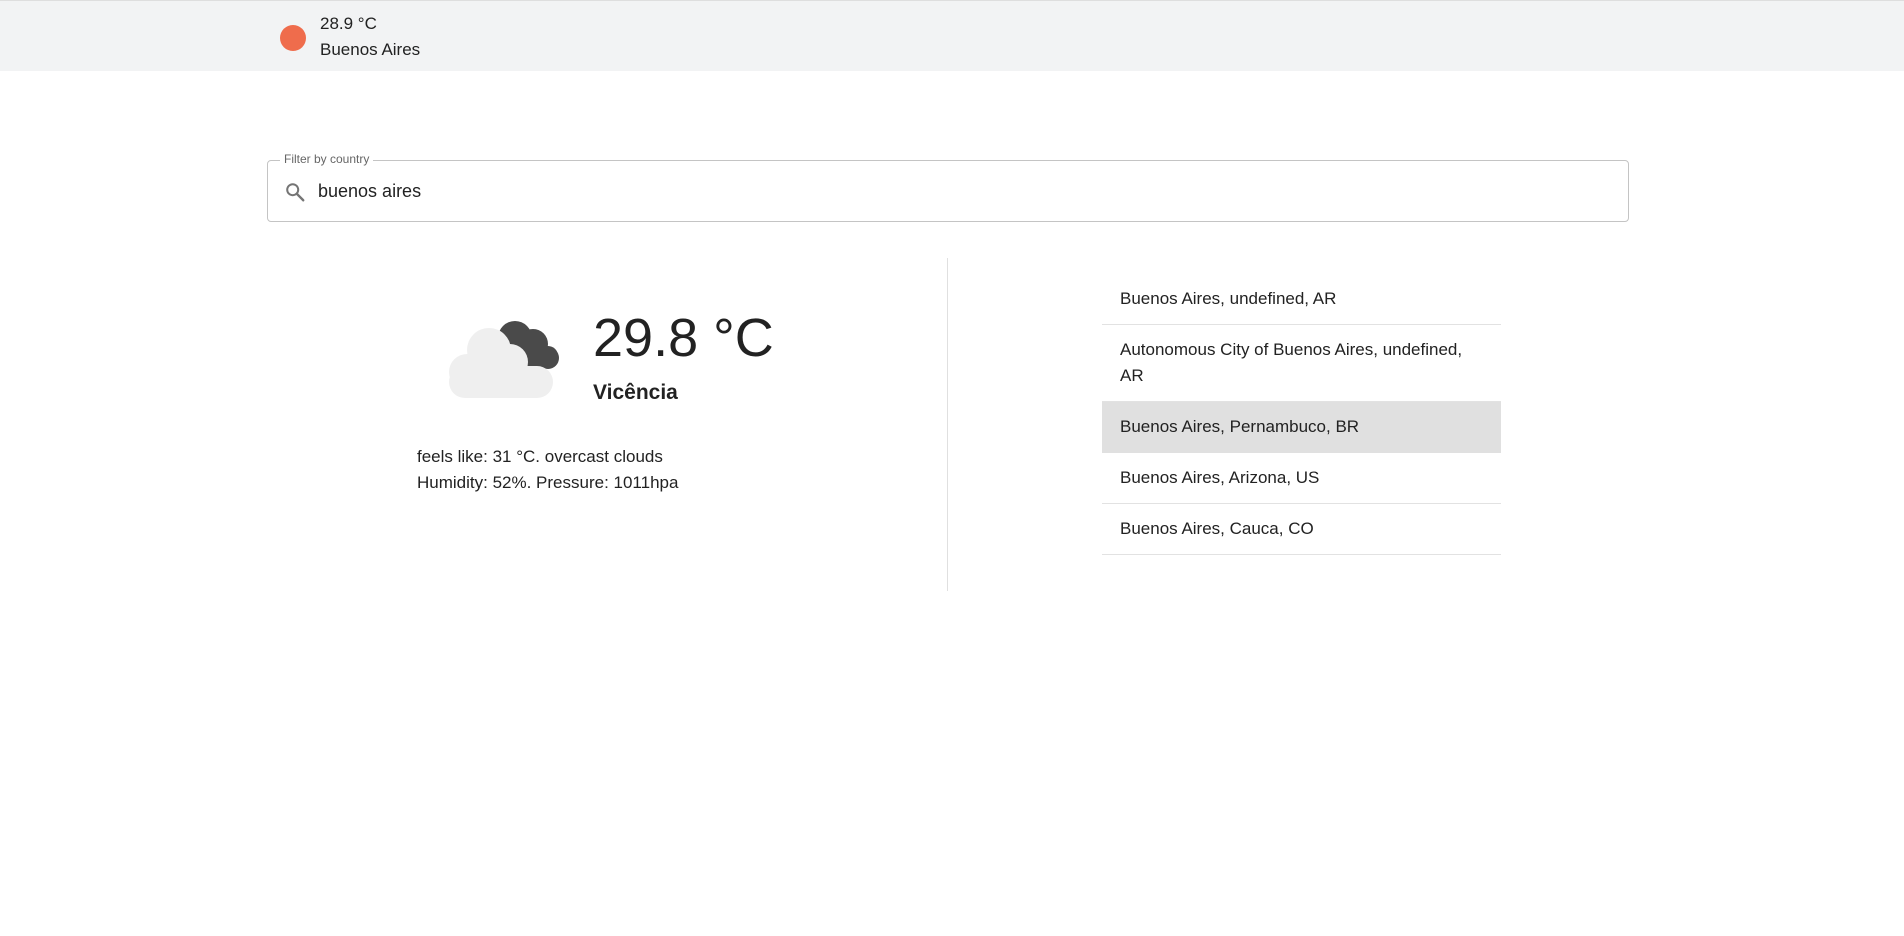 The width and height of the screenshot is (1904, 936). I want to click on current-temperature: 29.8 °C, so click(683, 338).